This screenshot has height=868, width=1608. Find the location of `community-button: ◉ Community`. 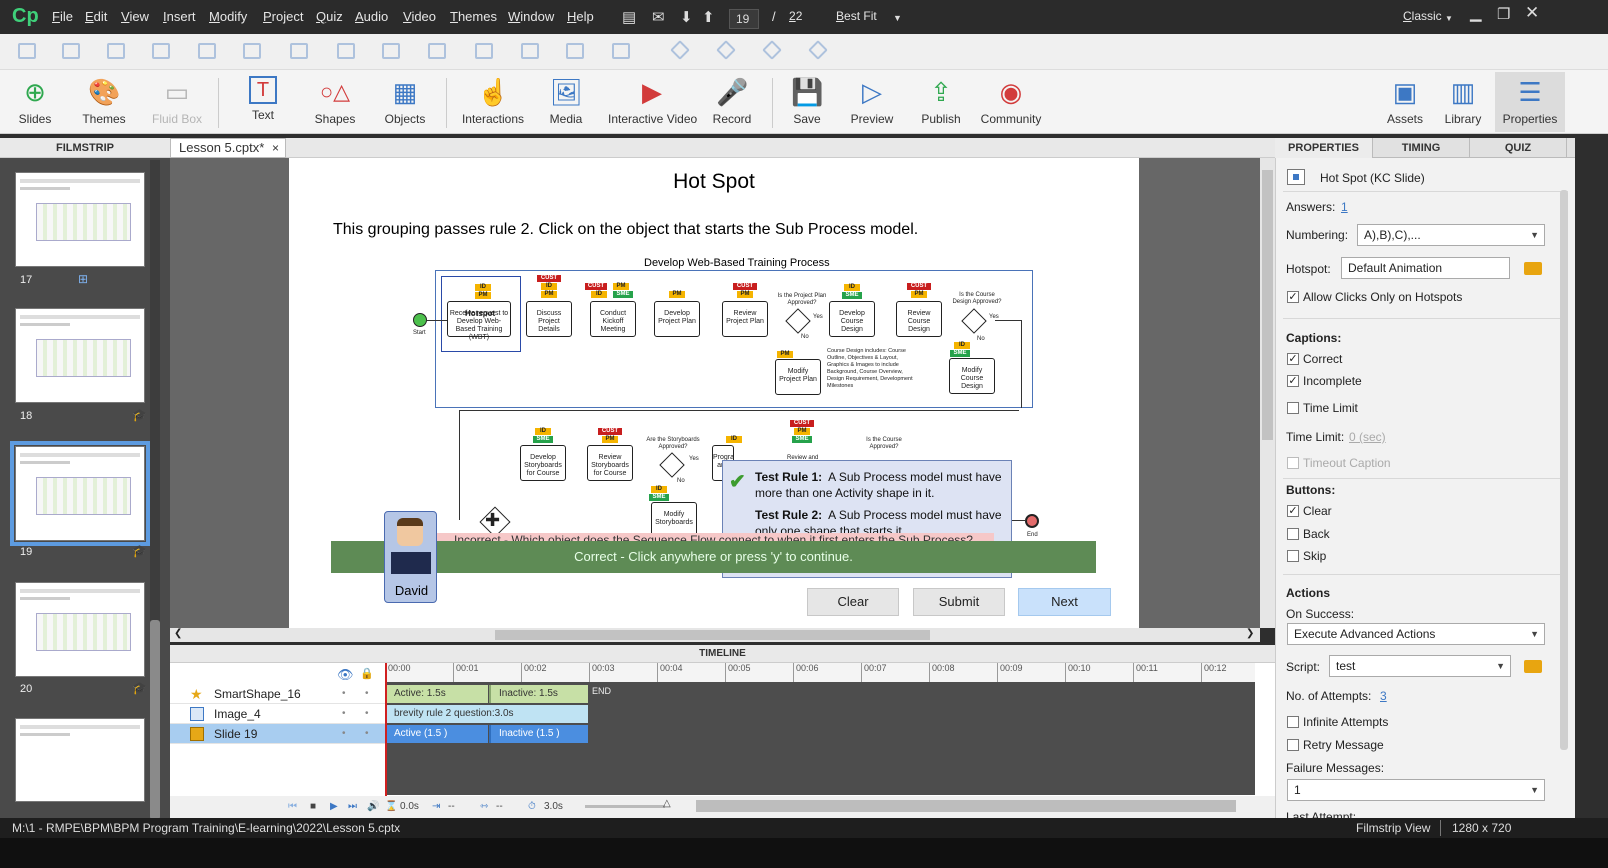

community-button: ◉ Community is located at coordinates (1011, 102).